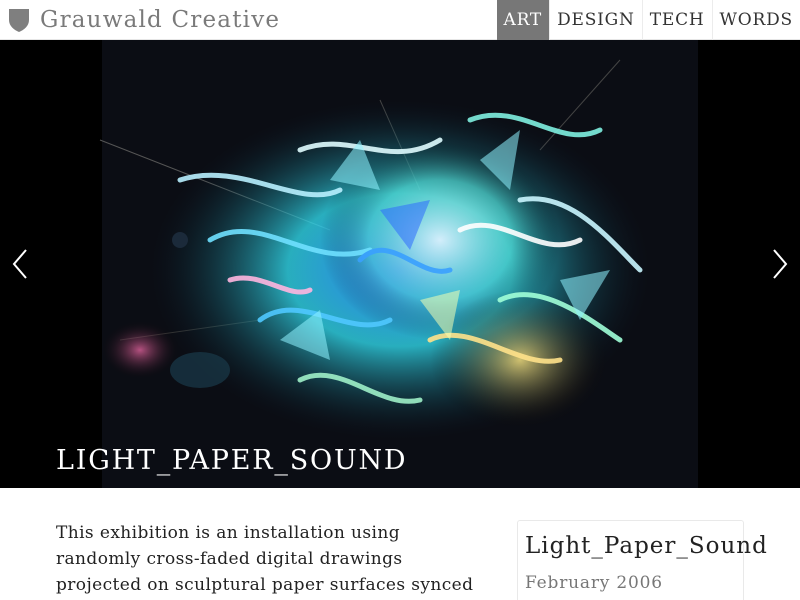  Describe the element at coordinates (523, 20) in the screenshot. I see `nav-item-art: ART` at that location.